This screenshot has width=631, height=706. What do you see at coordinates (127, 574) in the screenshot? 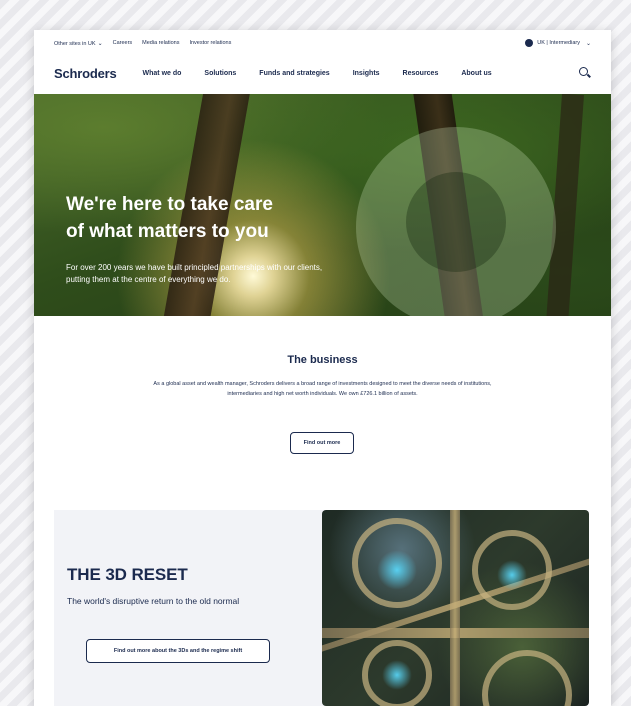
I see `reset-title: THE 3D RESET` at bounding box center [127, 574].